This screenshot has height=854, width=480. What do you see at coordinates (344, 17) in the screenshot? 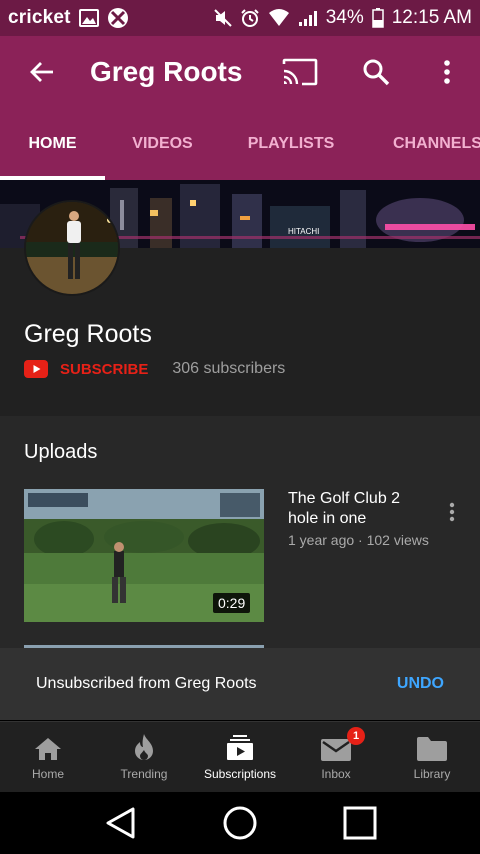
I see `battery-percent: 34%` at bounding box center [344, 17].